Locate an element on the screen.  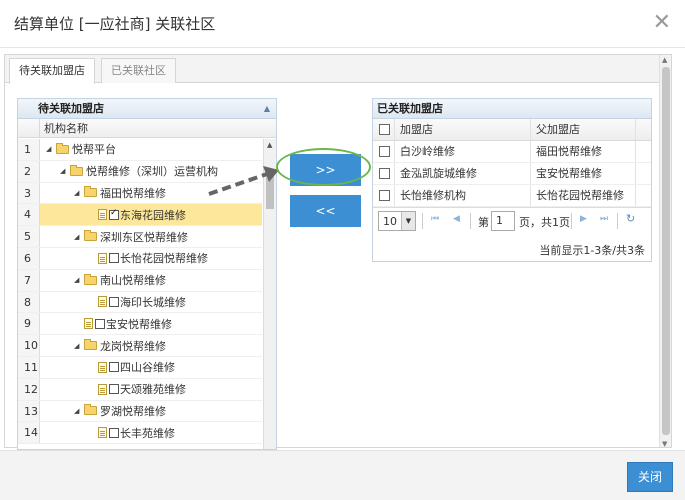
tree-row: 10 ◢ 龙岗悦帮维修 is located at coordinates (140, 346).